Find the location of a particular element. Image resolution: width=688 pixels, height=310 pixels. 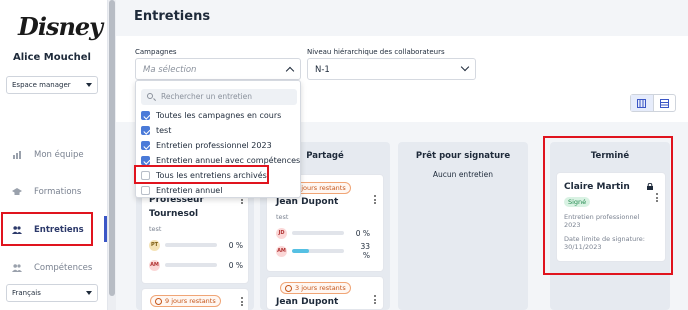

interview-card: 3 jours restants Jean Dupont is located at coordinates (325, 293).